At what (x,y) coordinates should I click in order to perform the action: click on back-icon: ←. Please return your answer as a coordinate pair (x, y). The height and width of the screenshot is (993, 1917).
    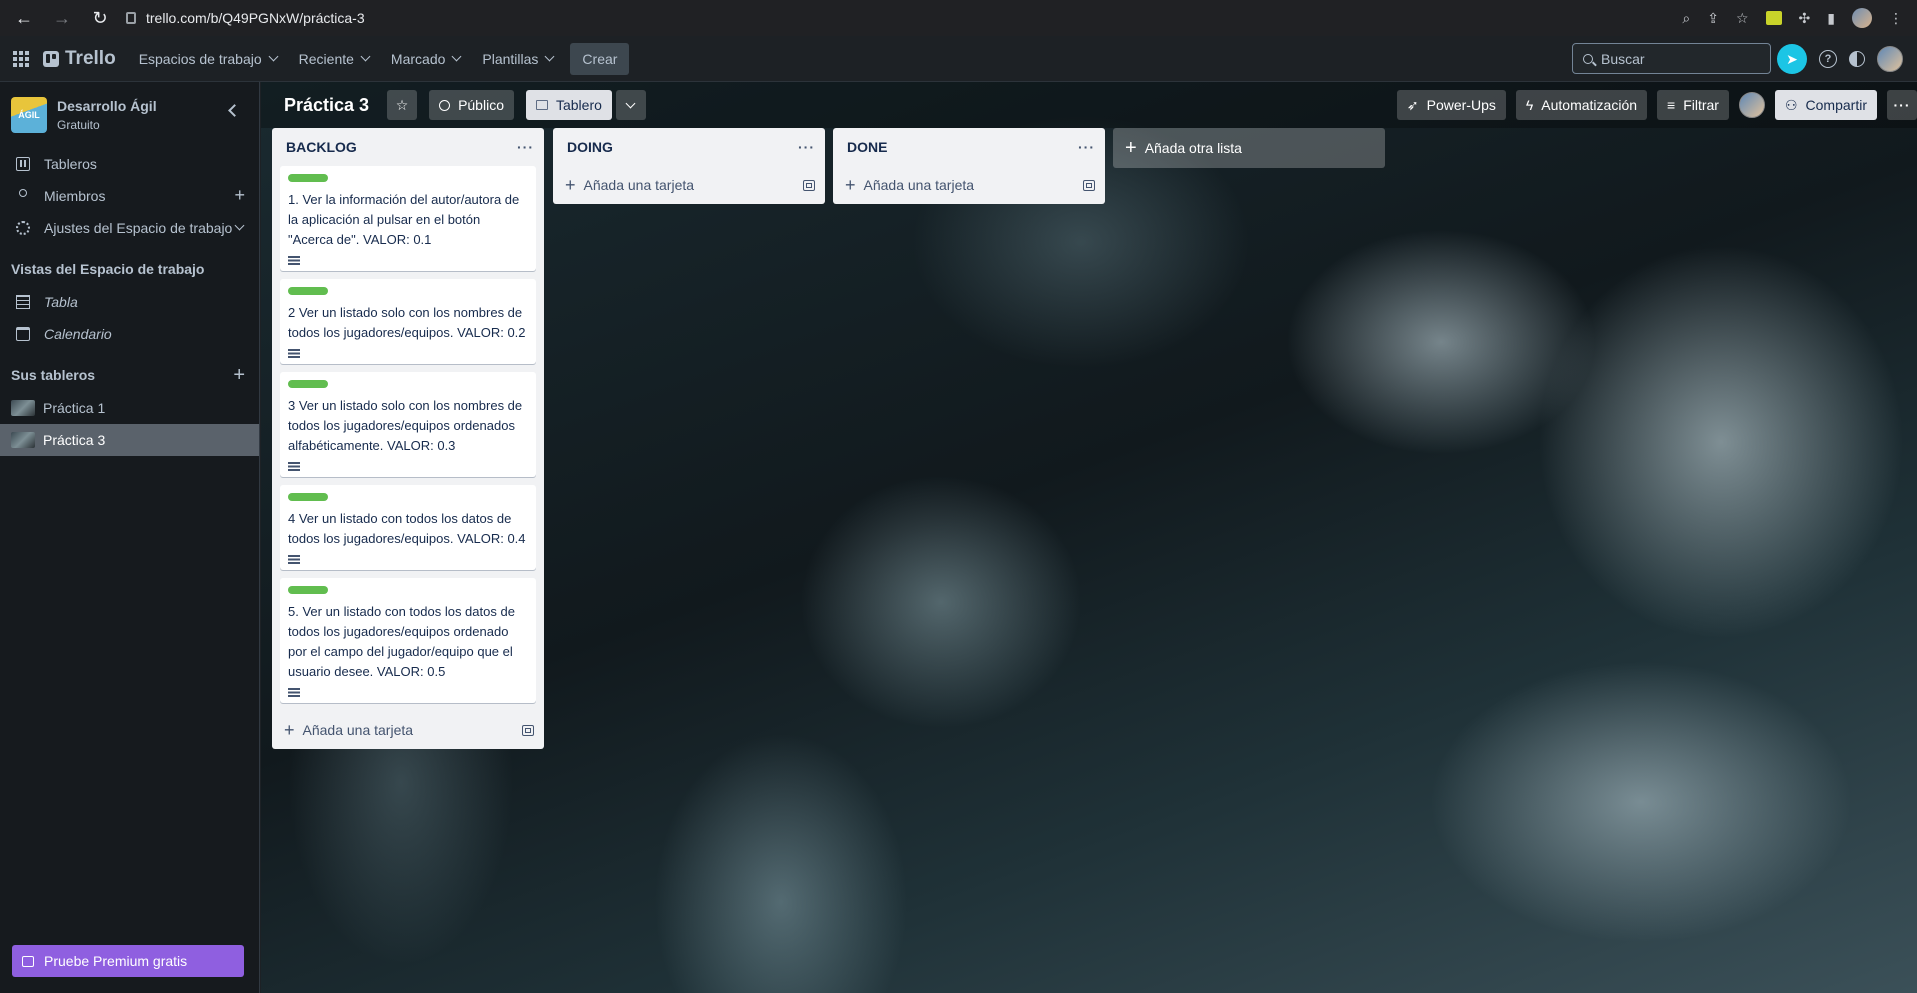
    Looking at the image, I should click on (24, 18).